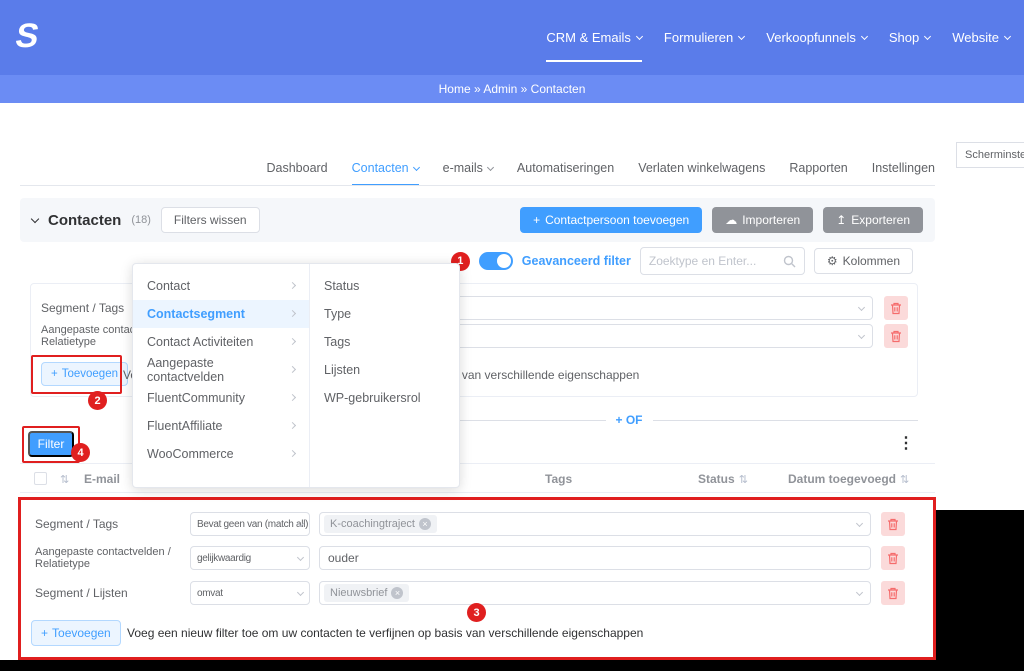 This screenshot has height=671, width=1024. Describe the element at coordinates (103, 552) in the screenshot. I see `label-line-1: Aangepaste contactvelden /` at that location.